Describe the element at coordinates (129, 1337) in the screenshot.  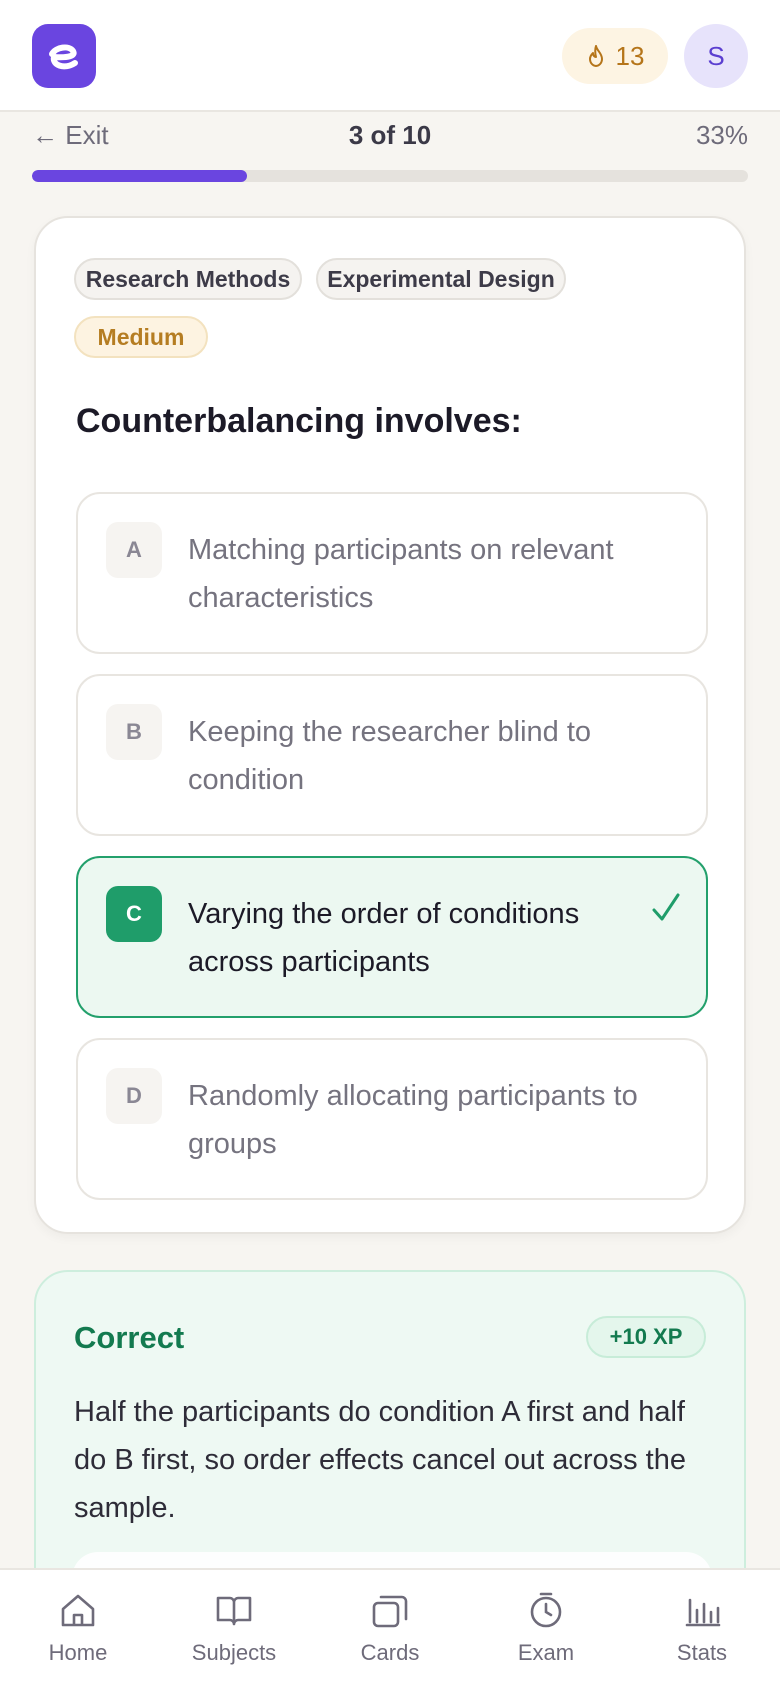
I see `feedback-title: Correct` at that location.